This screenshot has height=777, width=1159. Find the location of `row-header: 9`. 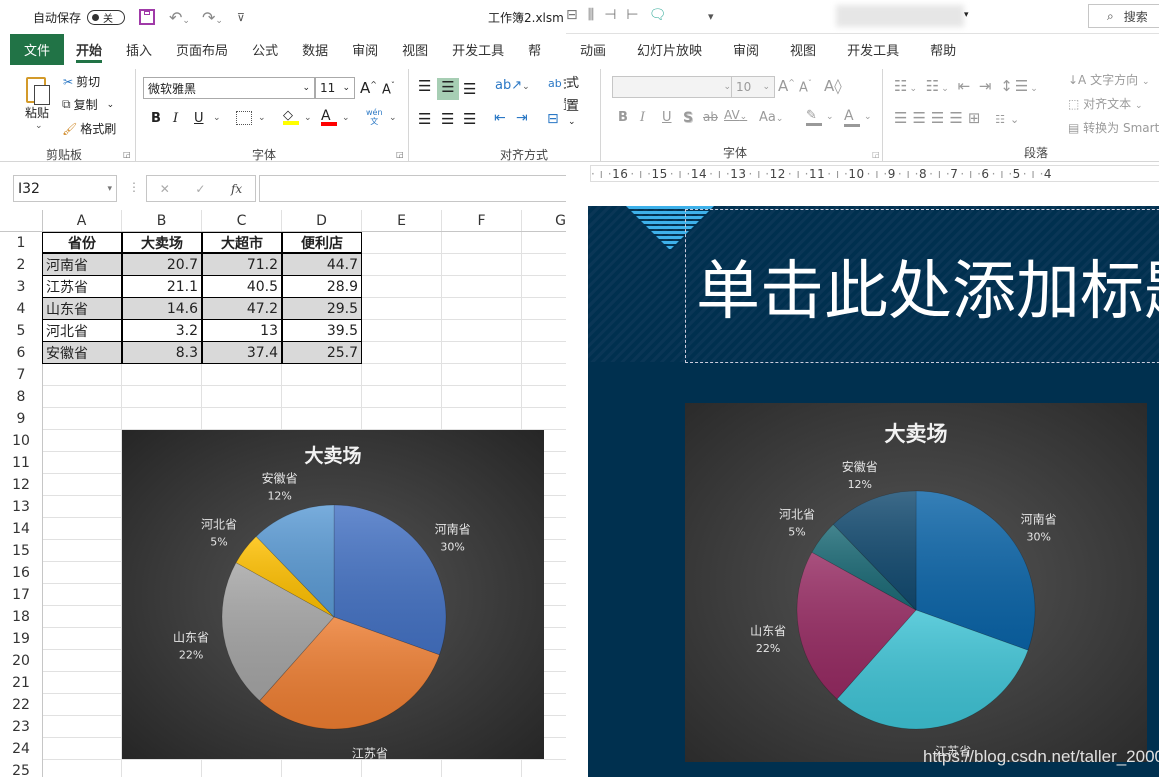

row-header: 9 is located at coordinates (21, 419).